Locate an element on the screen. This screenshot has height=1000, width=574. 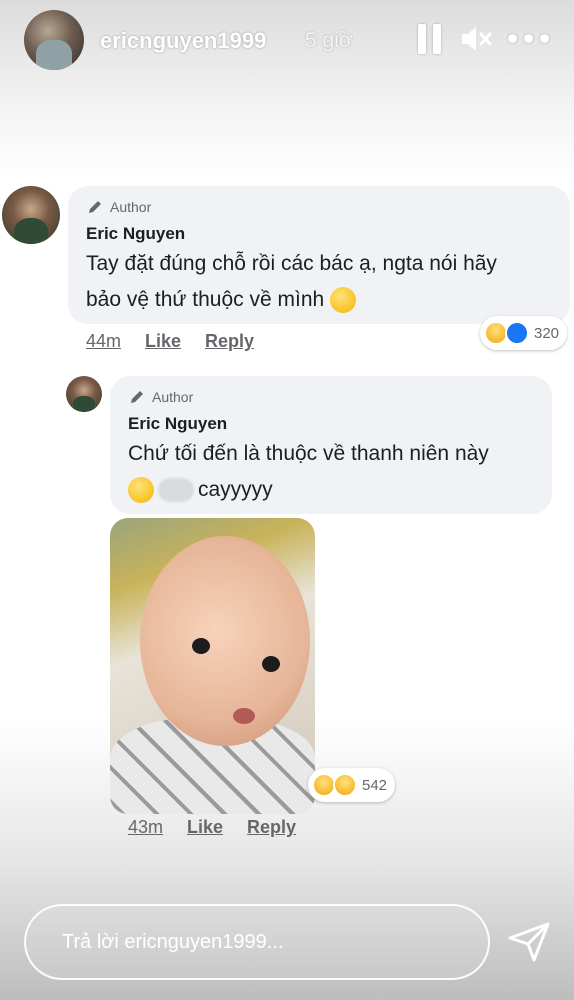
like-reaction-icon is located at coordinates (517, 333).